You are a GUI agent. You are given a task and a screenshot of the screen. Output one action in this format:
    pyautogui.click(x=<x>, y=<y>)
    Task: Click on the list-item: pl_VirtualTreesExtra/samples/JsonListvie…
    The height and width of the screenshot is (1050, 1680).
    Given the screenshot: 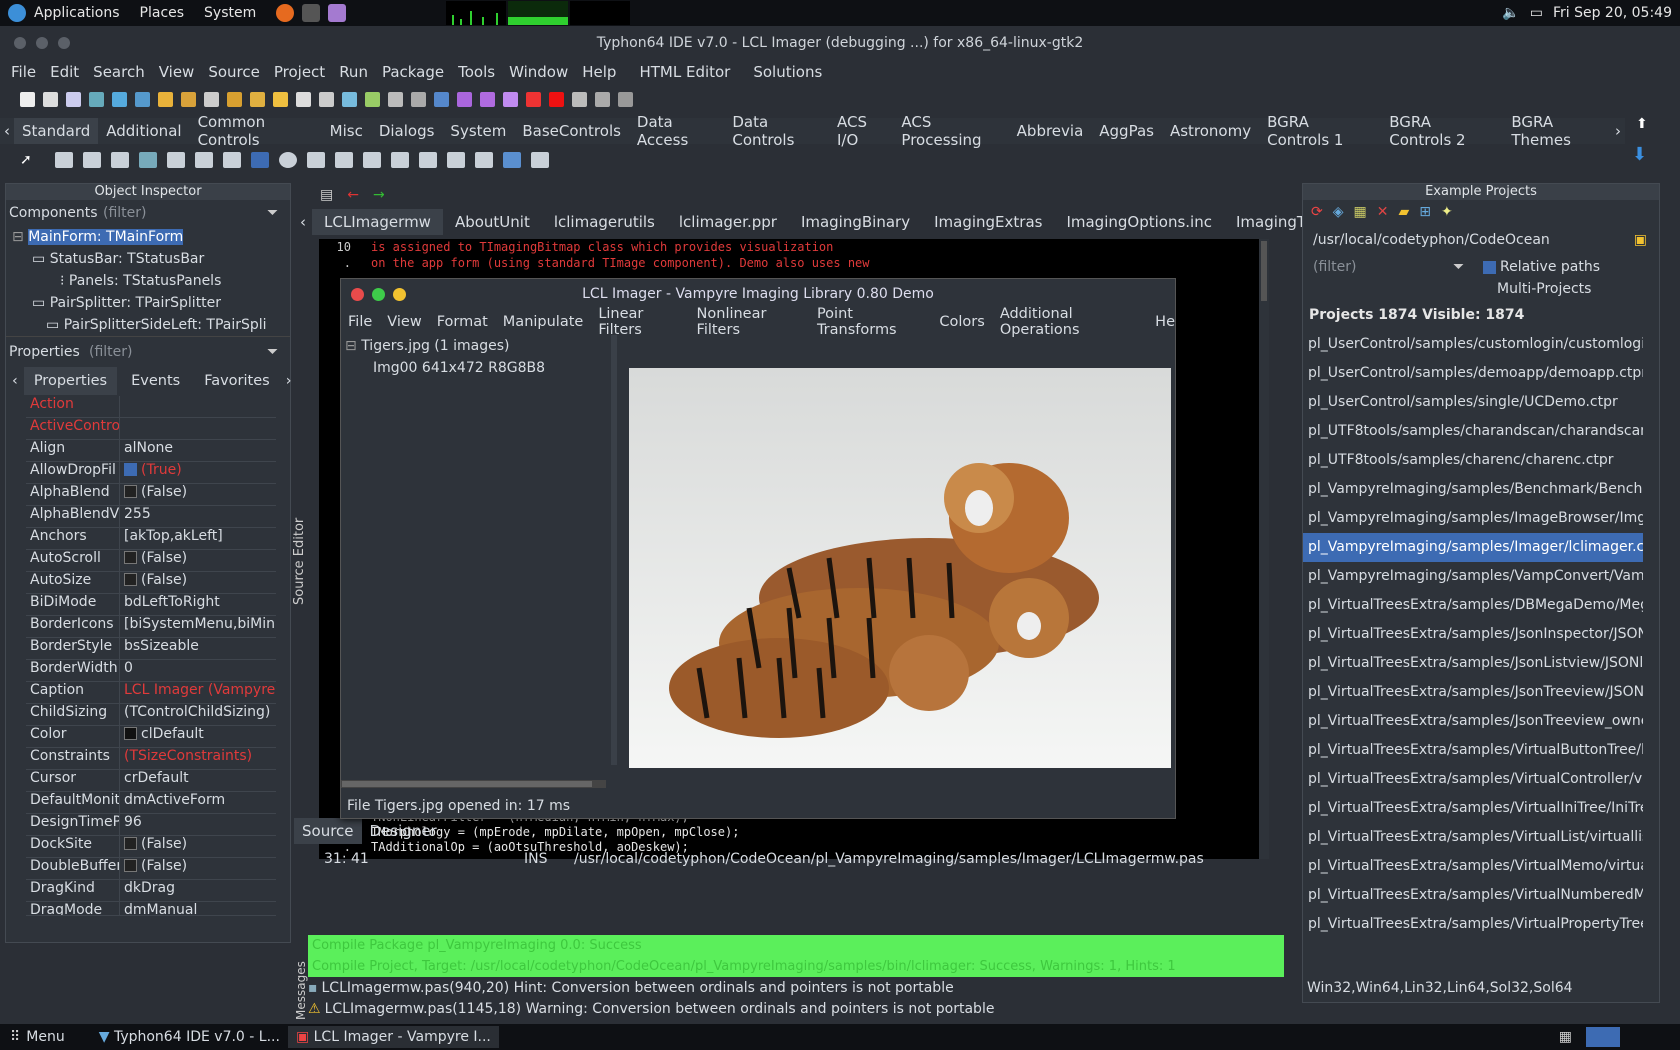 What is the action you would take?
    pyautogui.click(x=1473, y=663)
    